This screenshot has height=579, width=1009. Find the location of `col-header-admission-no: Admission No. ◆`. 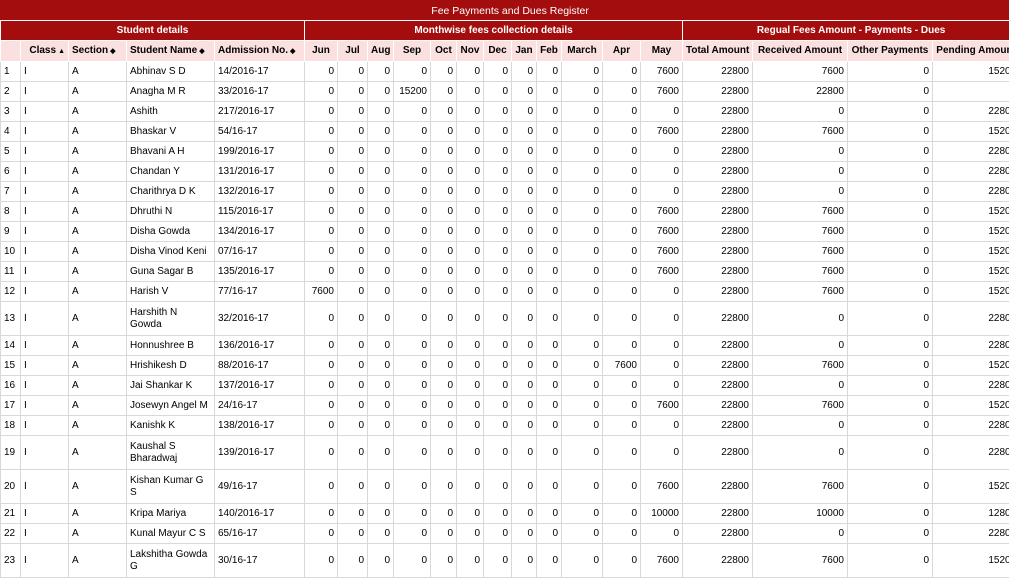

col-header-admission-no: Admission No. ◆ is located at coordinates (259, 51).